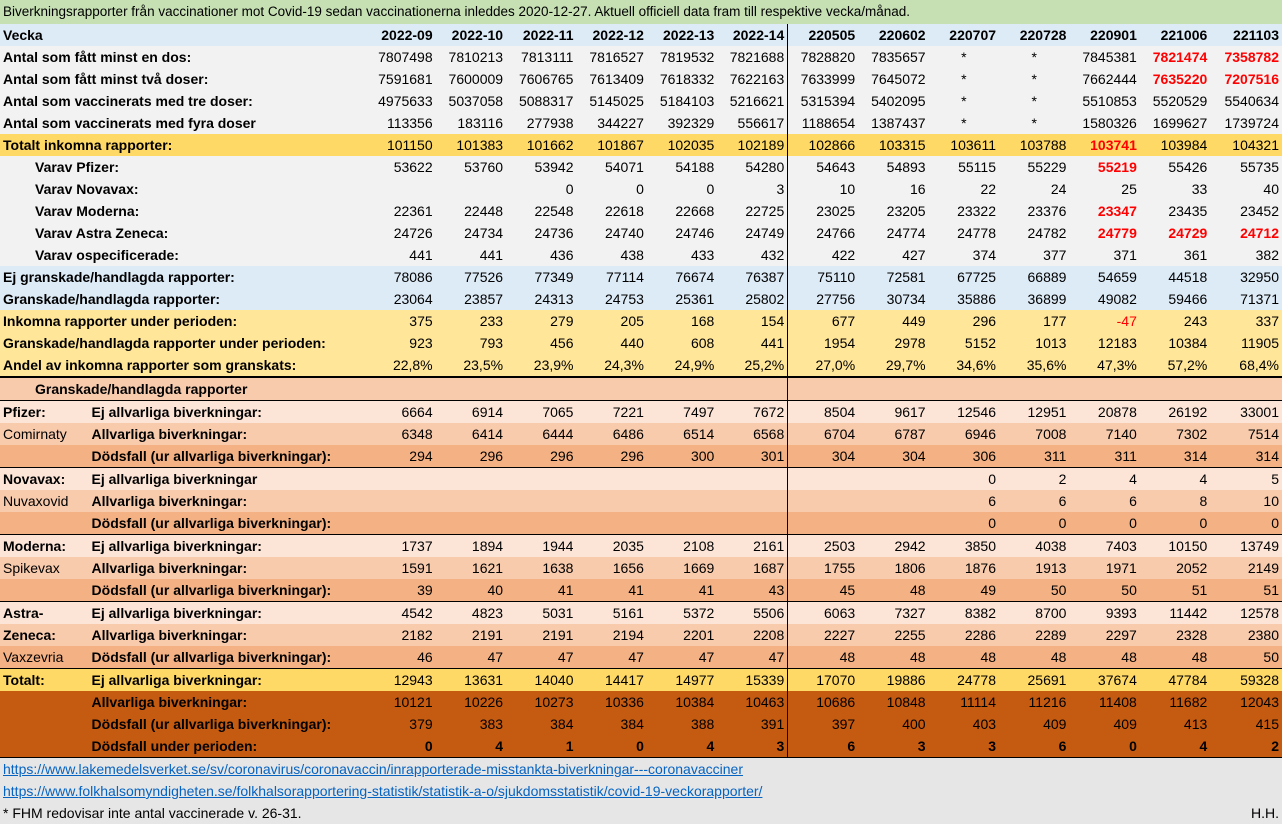 This screenshot has width=1282, height=839. I want to click on dos3-value: 4975633, so click(400, 101).